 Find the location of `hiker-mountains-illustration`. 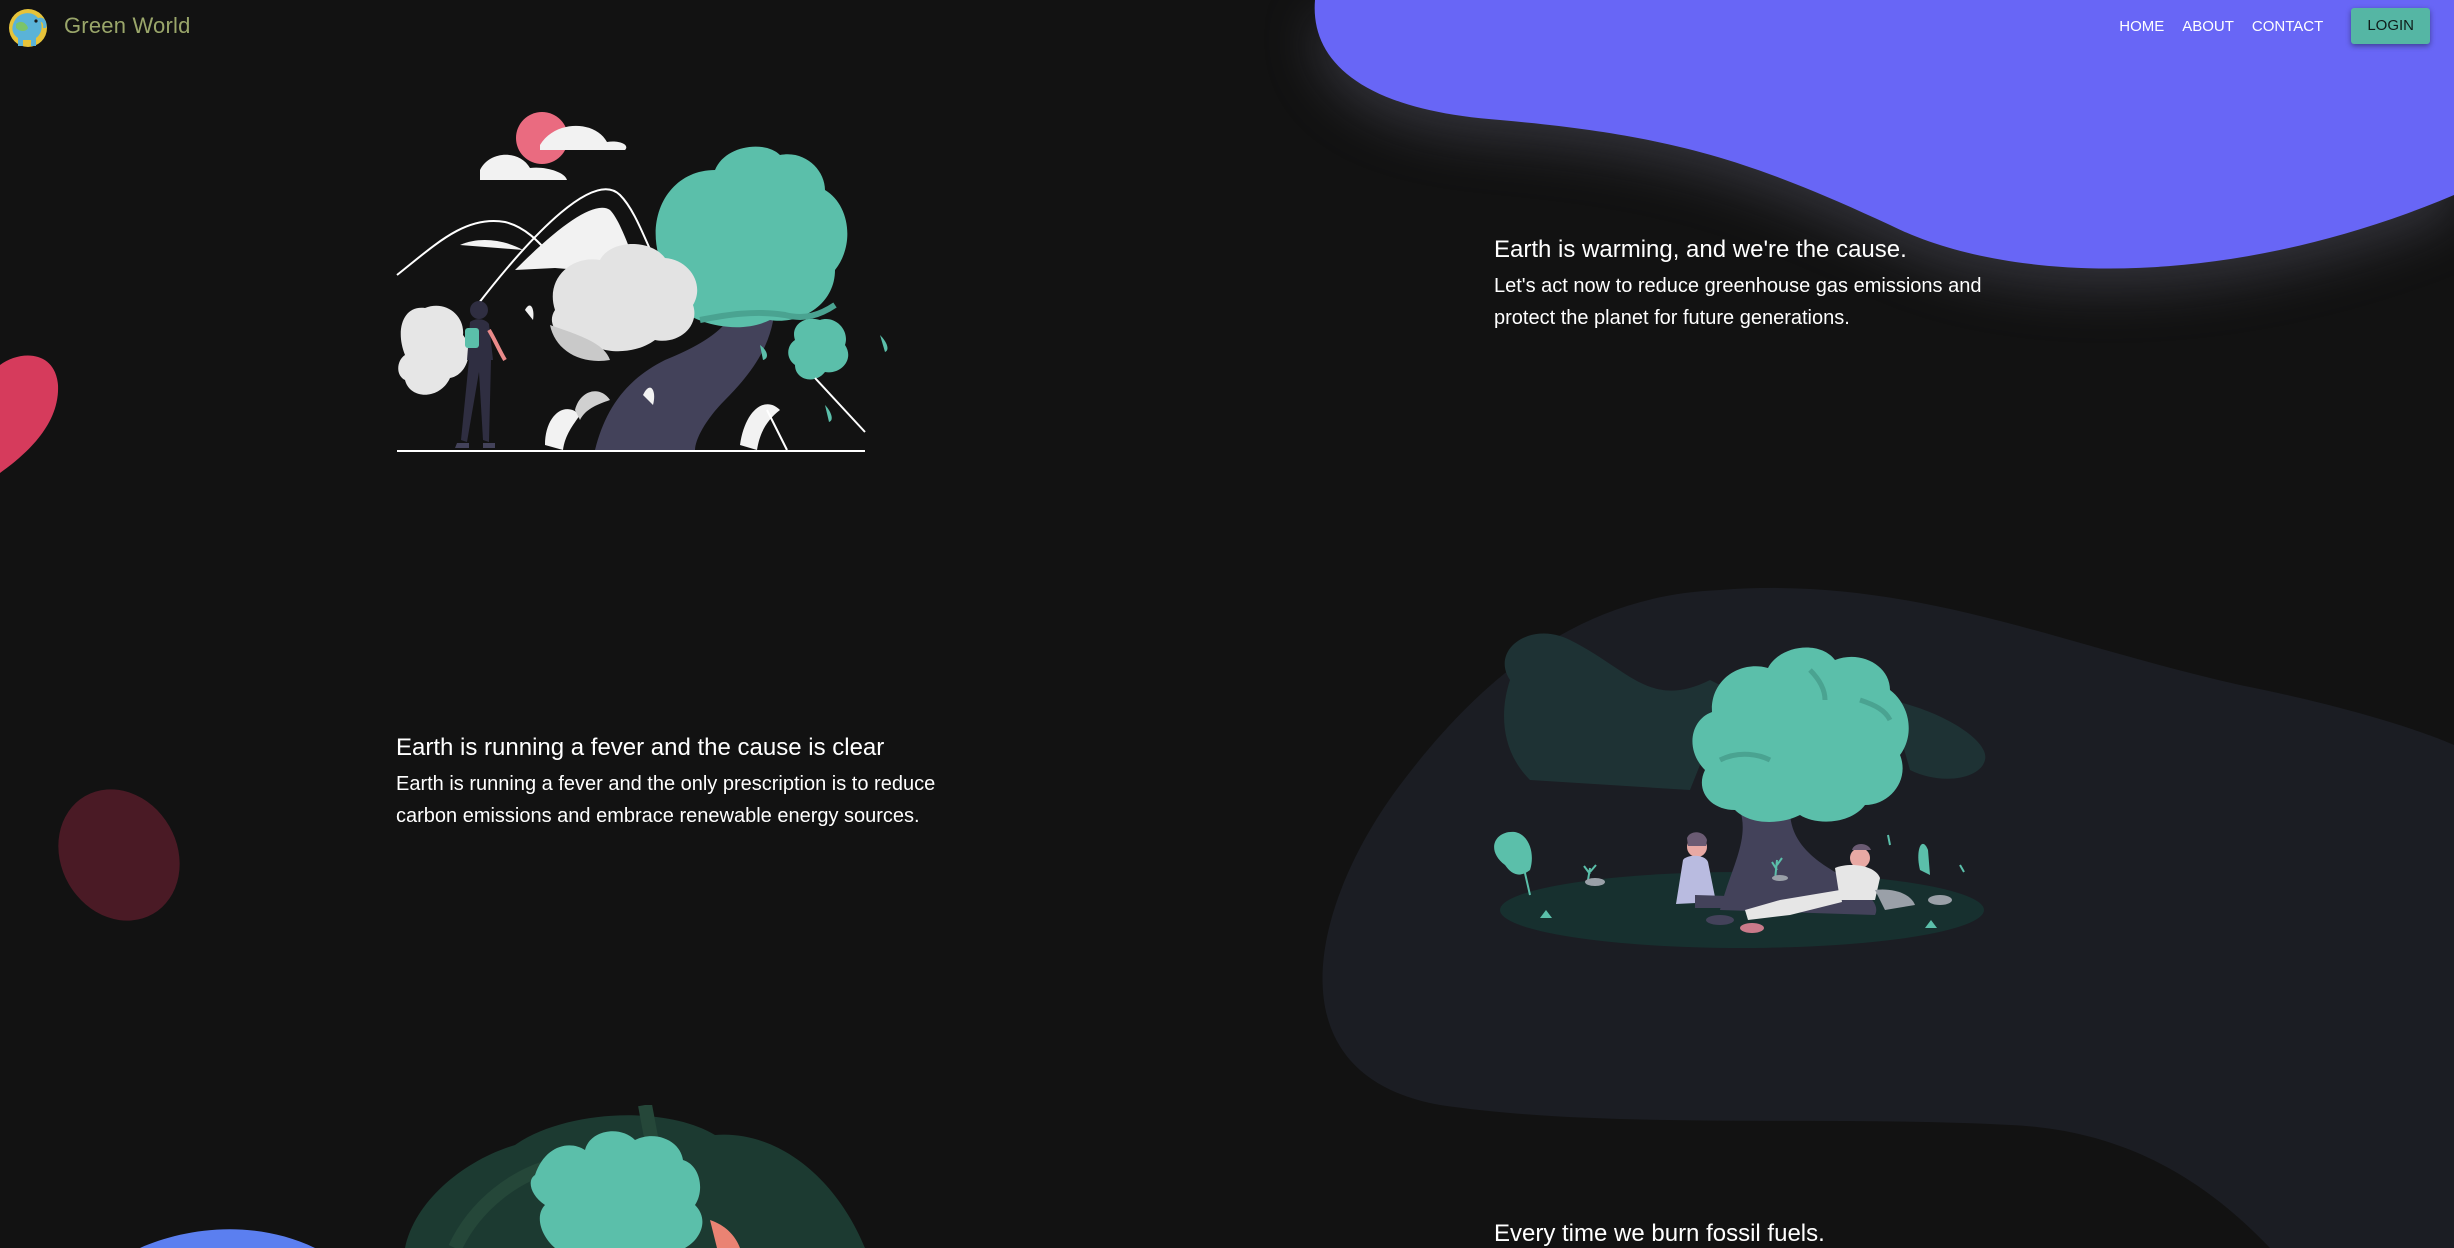

hiker-mountains-illustration is located at coordinates (642, 282).